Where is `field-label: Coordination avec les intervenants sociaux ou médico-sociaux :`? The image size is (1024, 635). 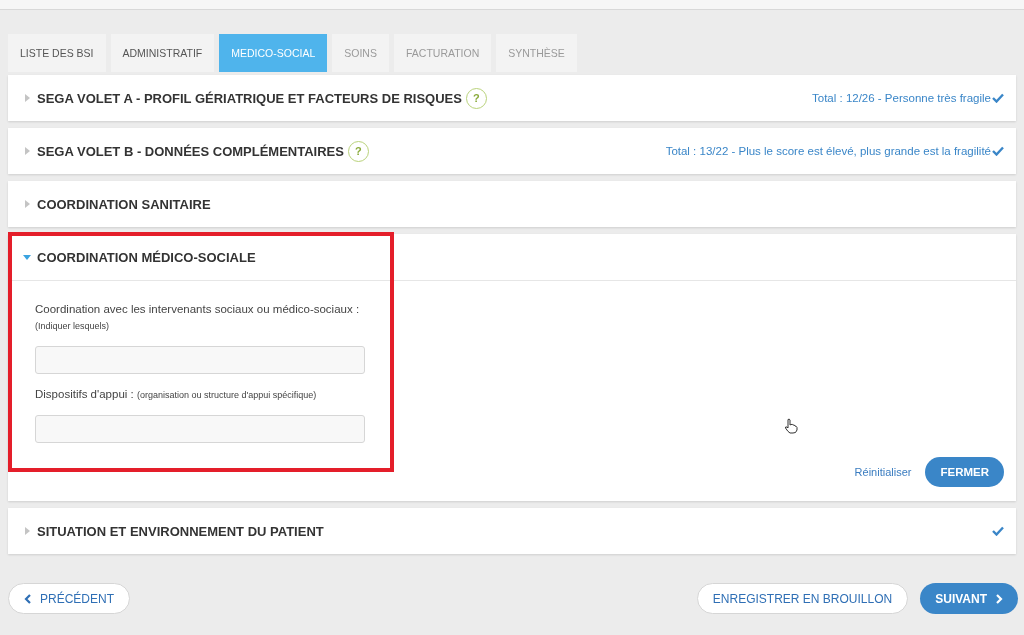 field-label: Coordination avec les intervenants sociaux ou médico-sociaux : is located at coordinates (197, 309).